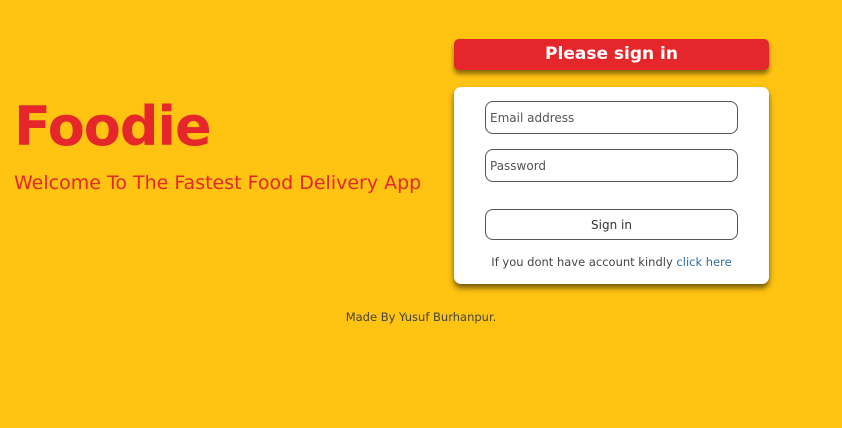 The width and height of the screenshot is (842, 428). What do you see at coordinates (113, 126) in the screenshot?
I see `brand-title: Foodie` at bounding box center [113, 126].